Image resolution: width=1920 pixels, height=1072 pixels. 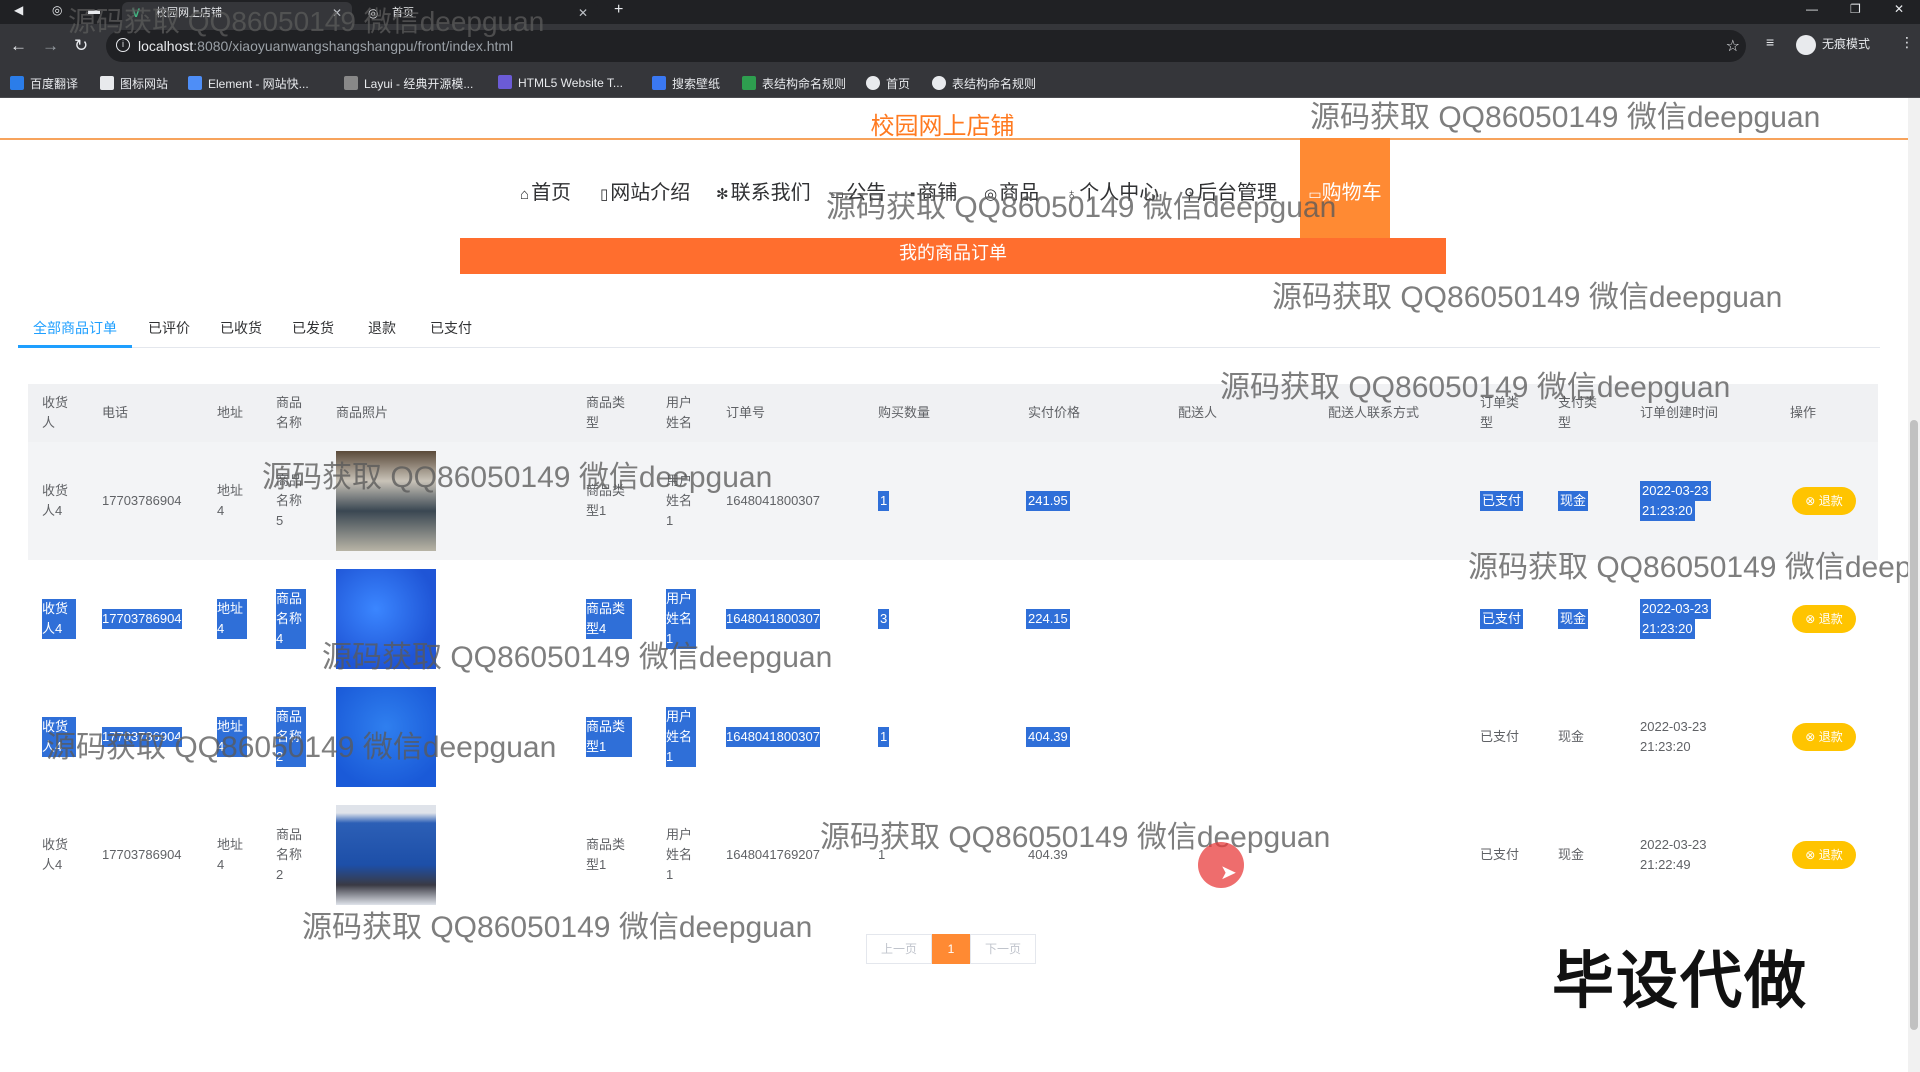 What do you see at coordinates (1770, 42) in the screenshot?
I see `reading-list-icon: ≡` at bounding box center [1770, 42].